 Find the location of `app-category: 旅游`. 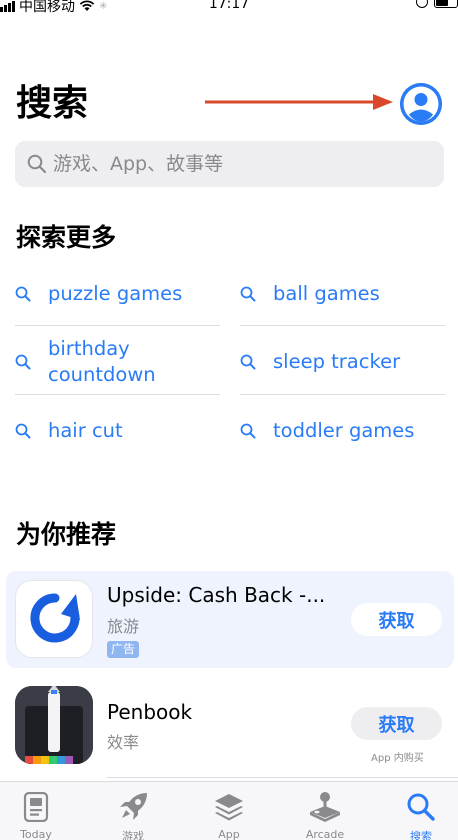

app-category: 旅游 is located at coordinates (123, 626).